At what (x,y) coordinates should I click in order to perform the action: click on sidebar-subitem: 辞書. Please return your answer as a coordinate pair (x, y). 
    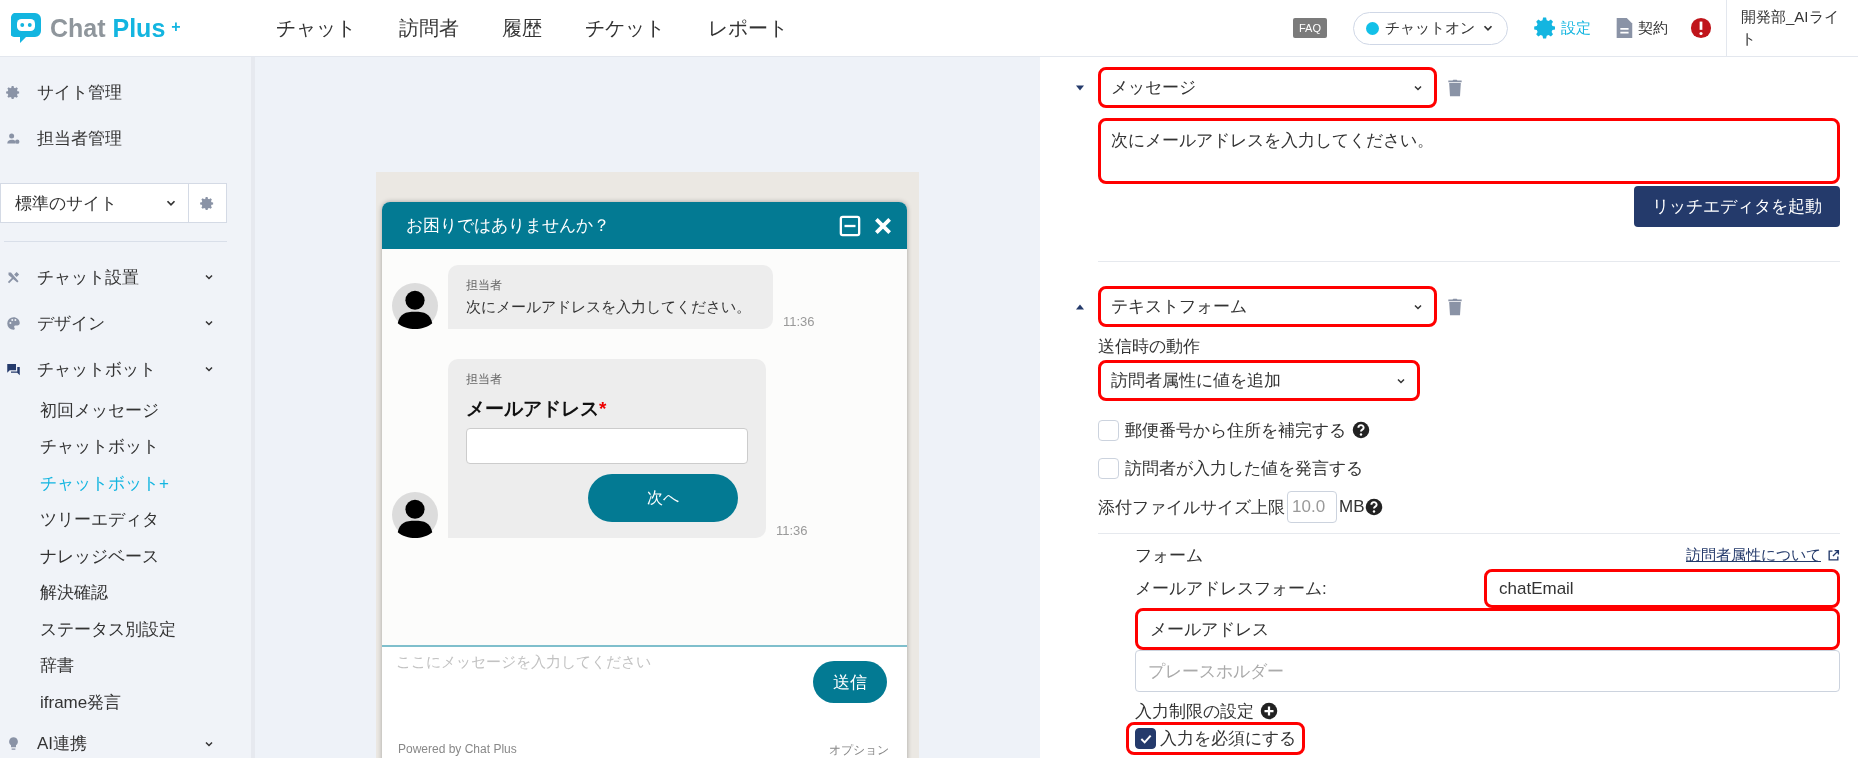
    Looking at the image, I should click on (125, 665).